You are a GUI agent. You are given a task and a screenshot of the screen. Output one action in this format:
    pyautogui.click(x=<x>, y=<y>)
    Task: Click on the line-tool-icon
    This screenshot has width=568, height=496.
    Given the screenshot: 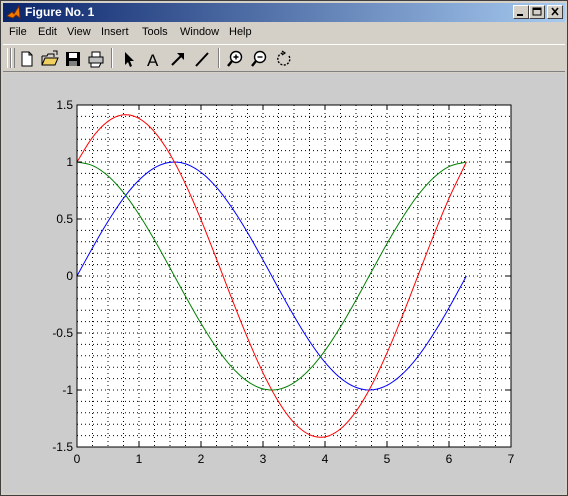 What is the action you would take?
    pyautogui.click(x=202, y=59)
    